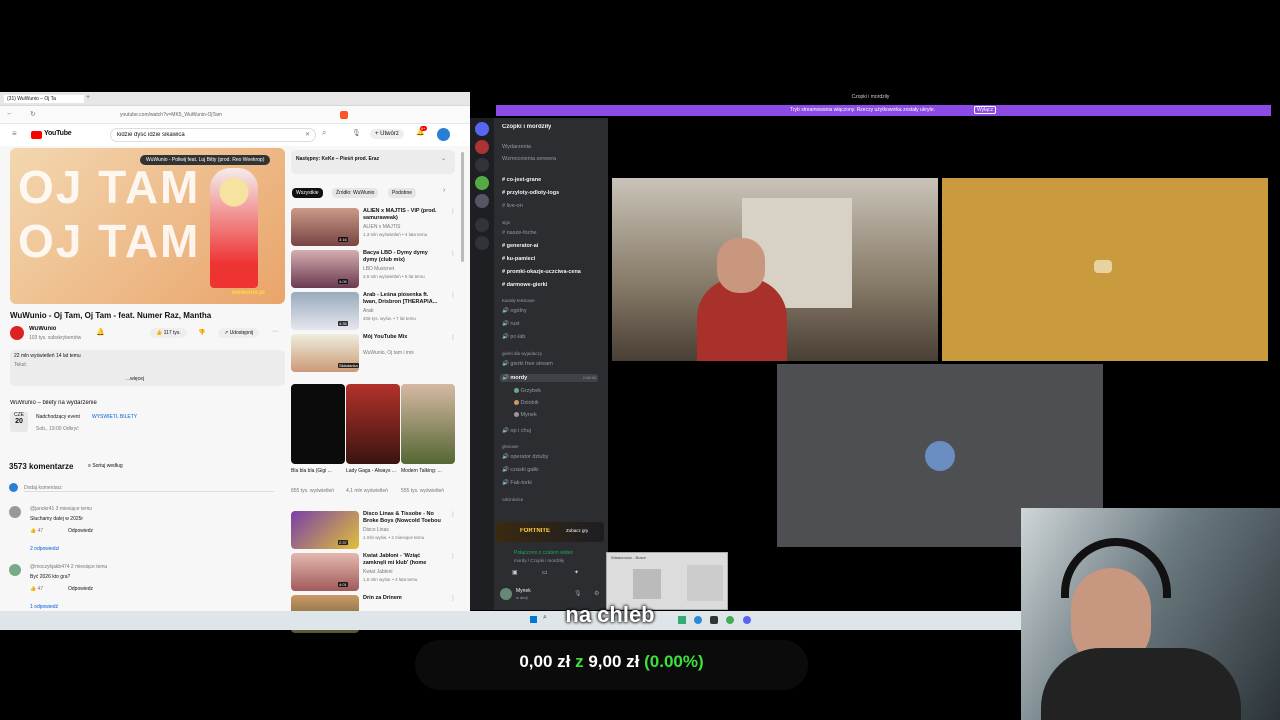 The width and height of the screenshot is (1280, 720). What do you see at coordinates (545, 572) in the screenshot?
I see `screen-share-icon: ▭` at bounding box center [545, 572].